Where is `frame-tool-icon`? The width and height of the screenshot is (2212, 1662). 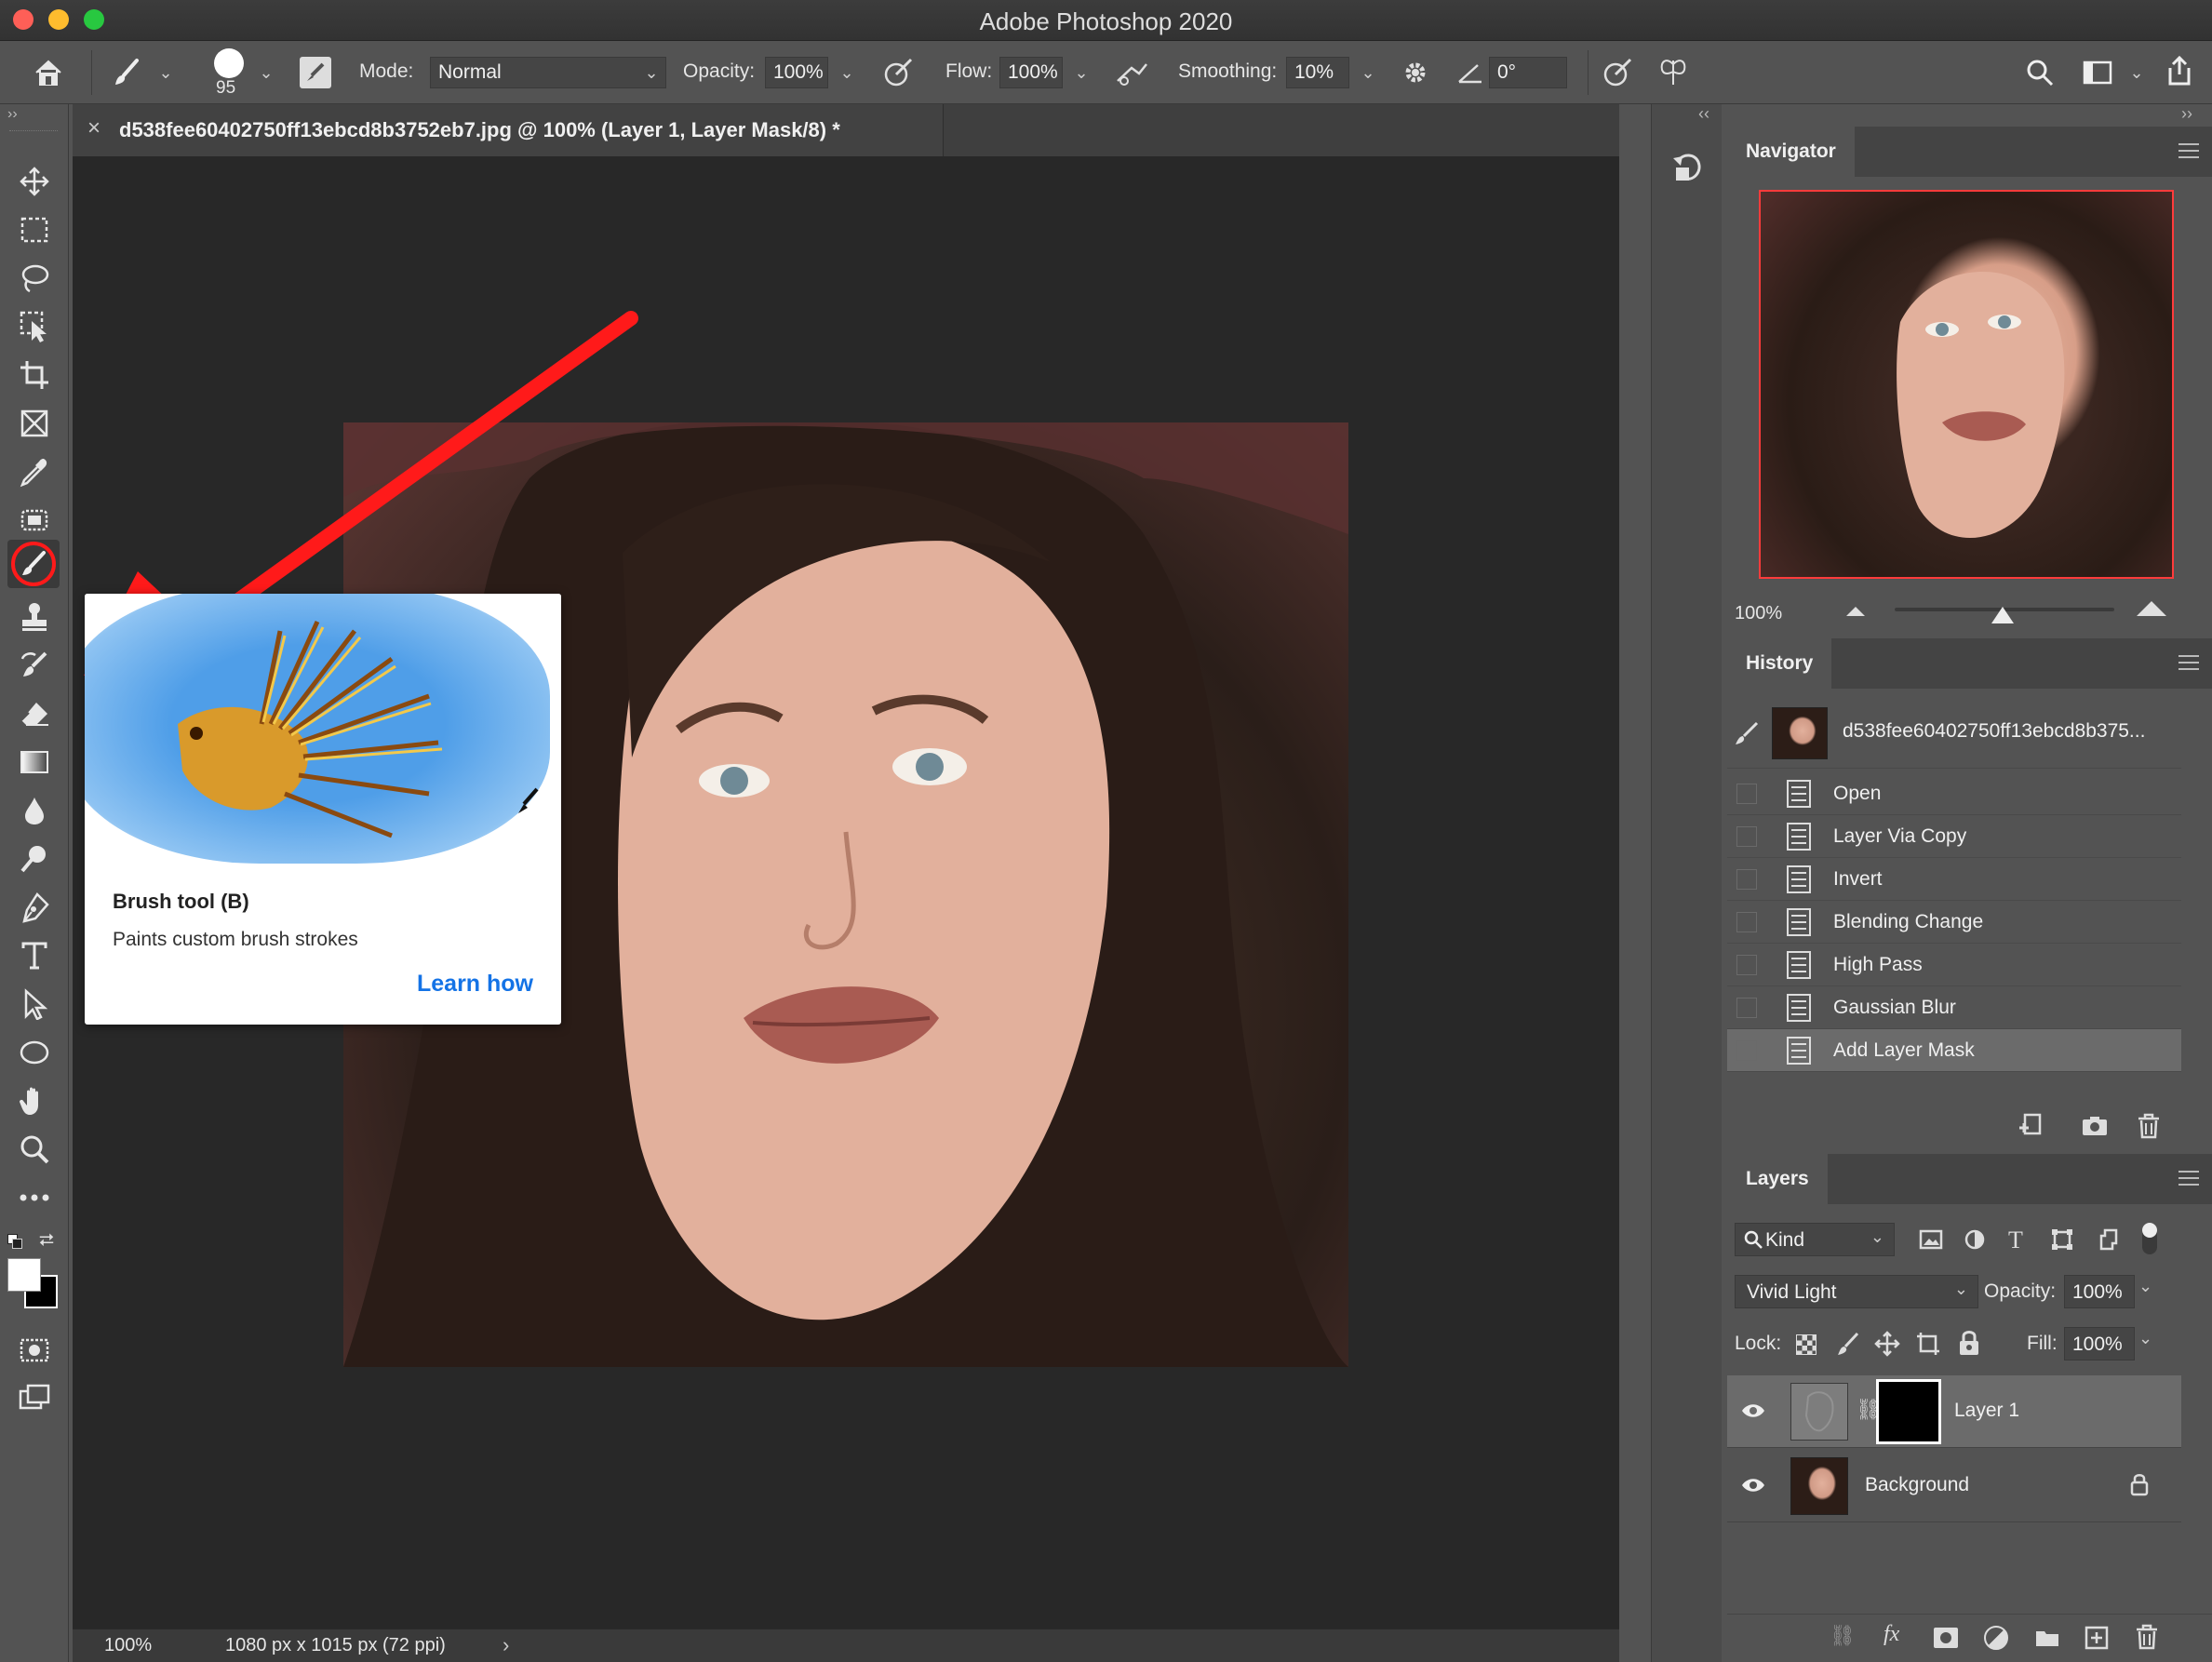
frame-tool-icon is located at coordinates (34, 423).